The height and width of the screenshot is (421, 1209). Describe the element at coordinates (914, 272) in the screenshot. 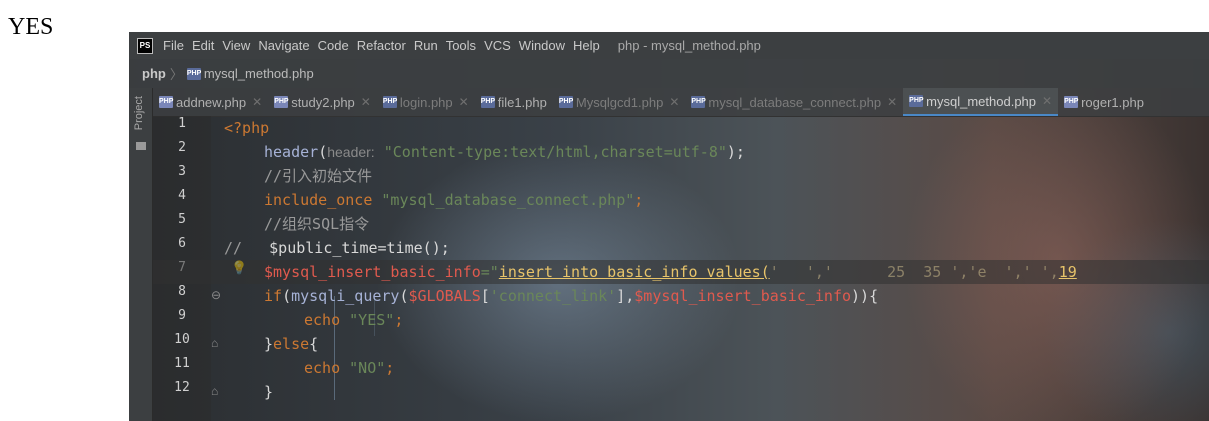

I see `redacted-values: ' ',' 25 35 ','e ',' ',` at that location.